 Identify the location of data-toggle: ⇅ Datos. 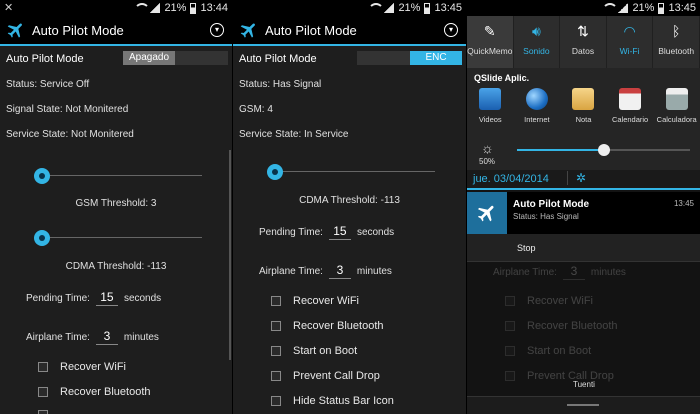
(583, 42).